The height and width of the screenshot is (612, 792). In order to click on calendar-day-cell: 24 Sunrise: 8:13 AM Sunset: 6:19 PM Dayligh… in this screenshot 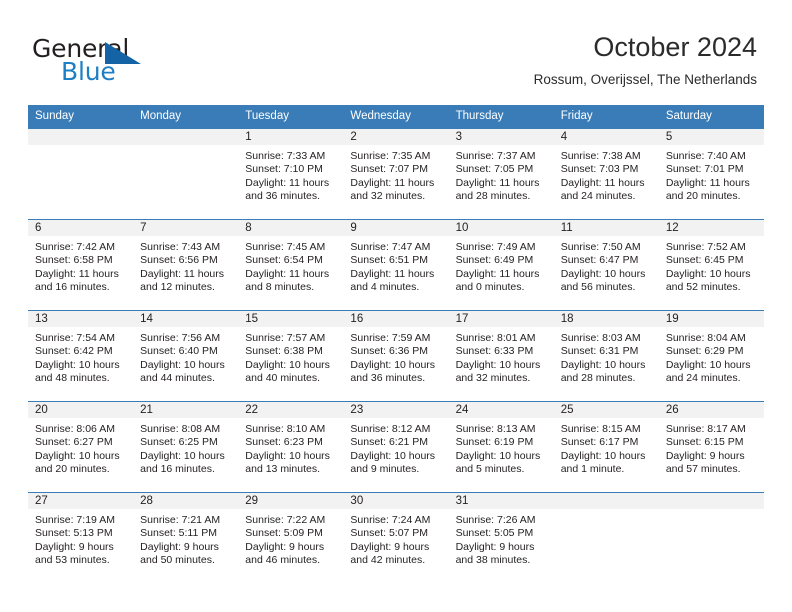, I will do `click(501, 447)`.